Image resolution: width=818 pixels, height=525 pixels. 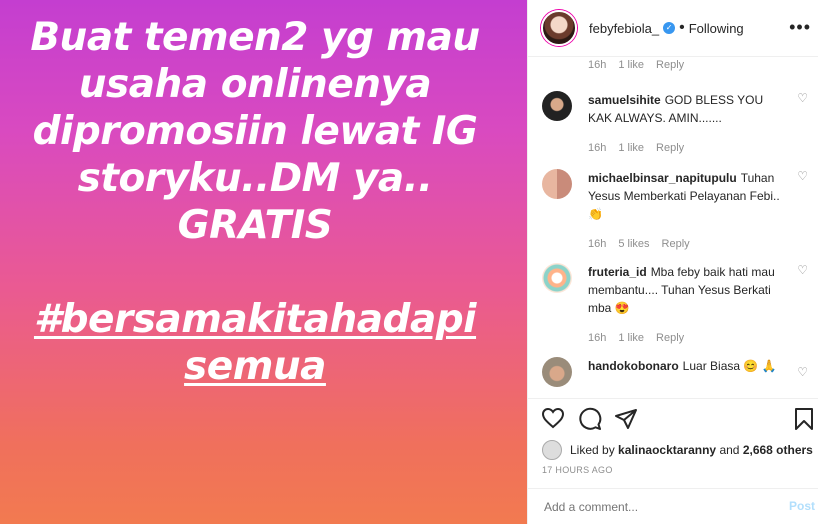 I want to click on post-actions, so click(x=673, y=418).